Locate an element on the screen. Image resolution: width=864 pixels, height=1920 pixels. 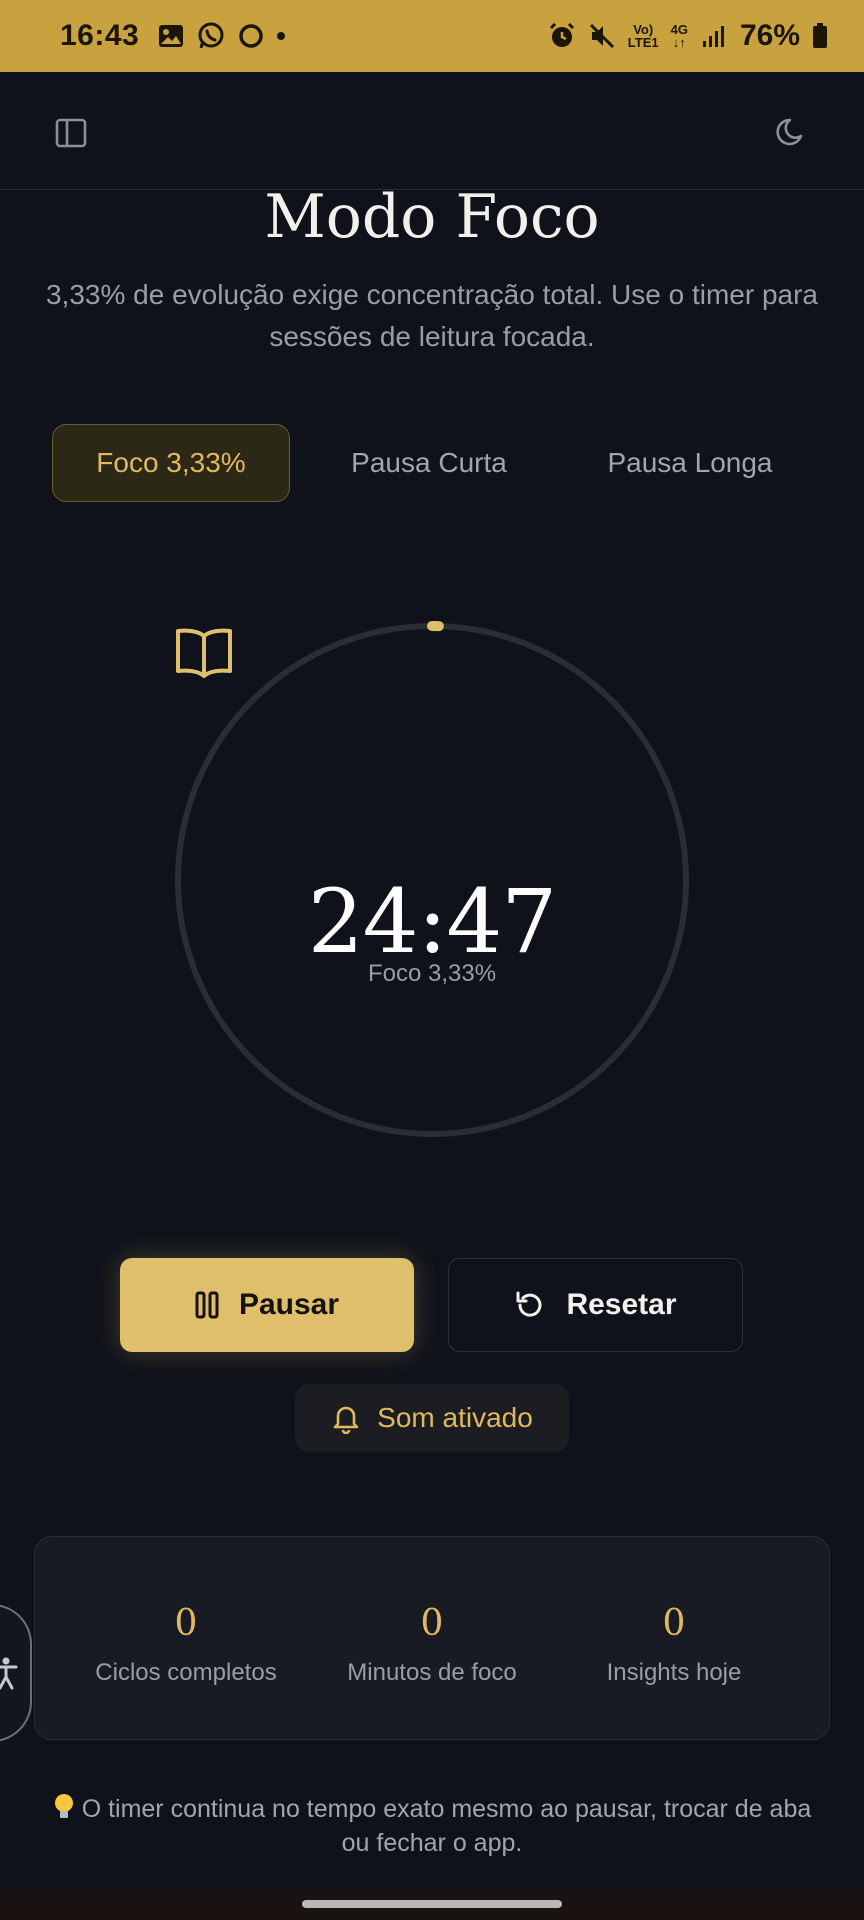
timer-countdown: 24:47 is located at coordinates (432, 921).